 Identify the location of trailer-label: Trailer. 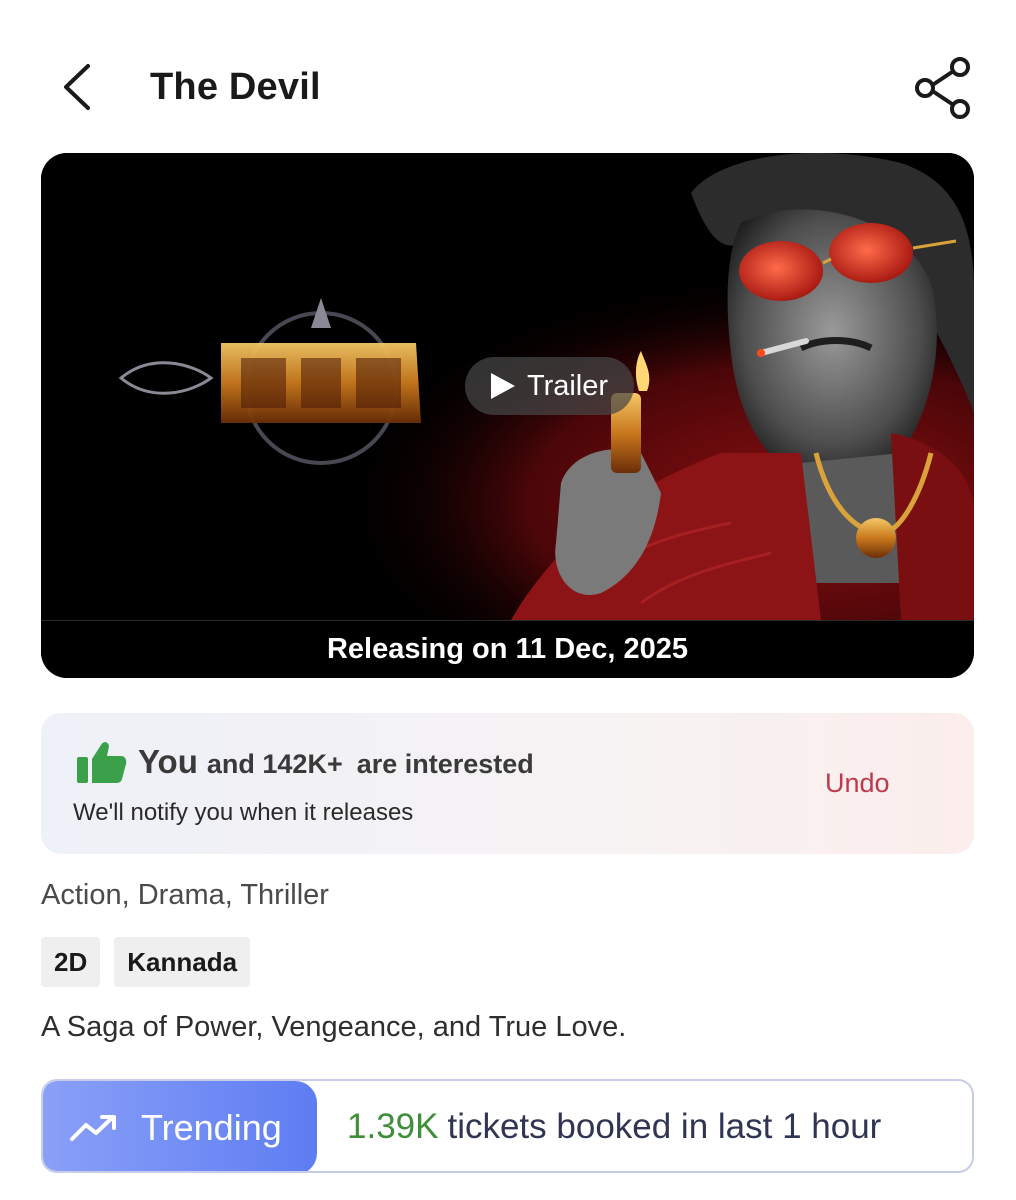
(567, 385).